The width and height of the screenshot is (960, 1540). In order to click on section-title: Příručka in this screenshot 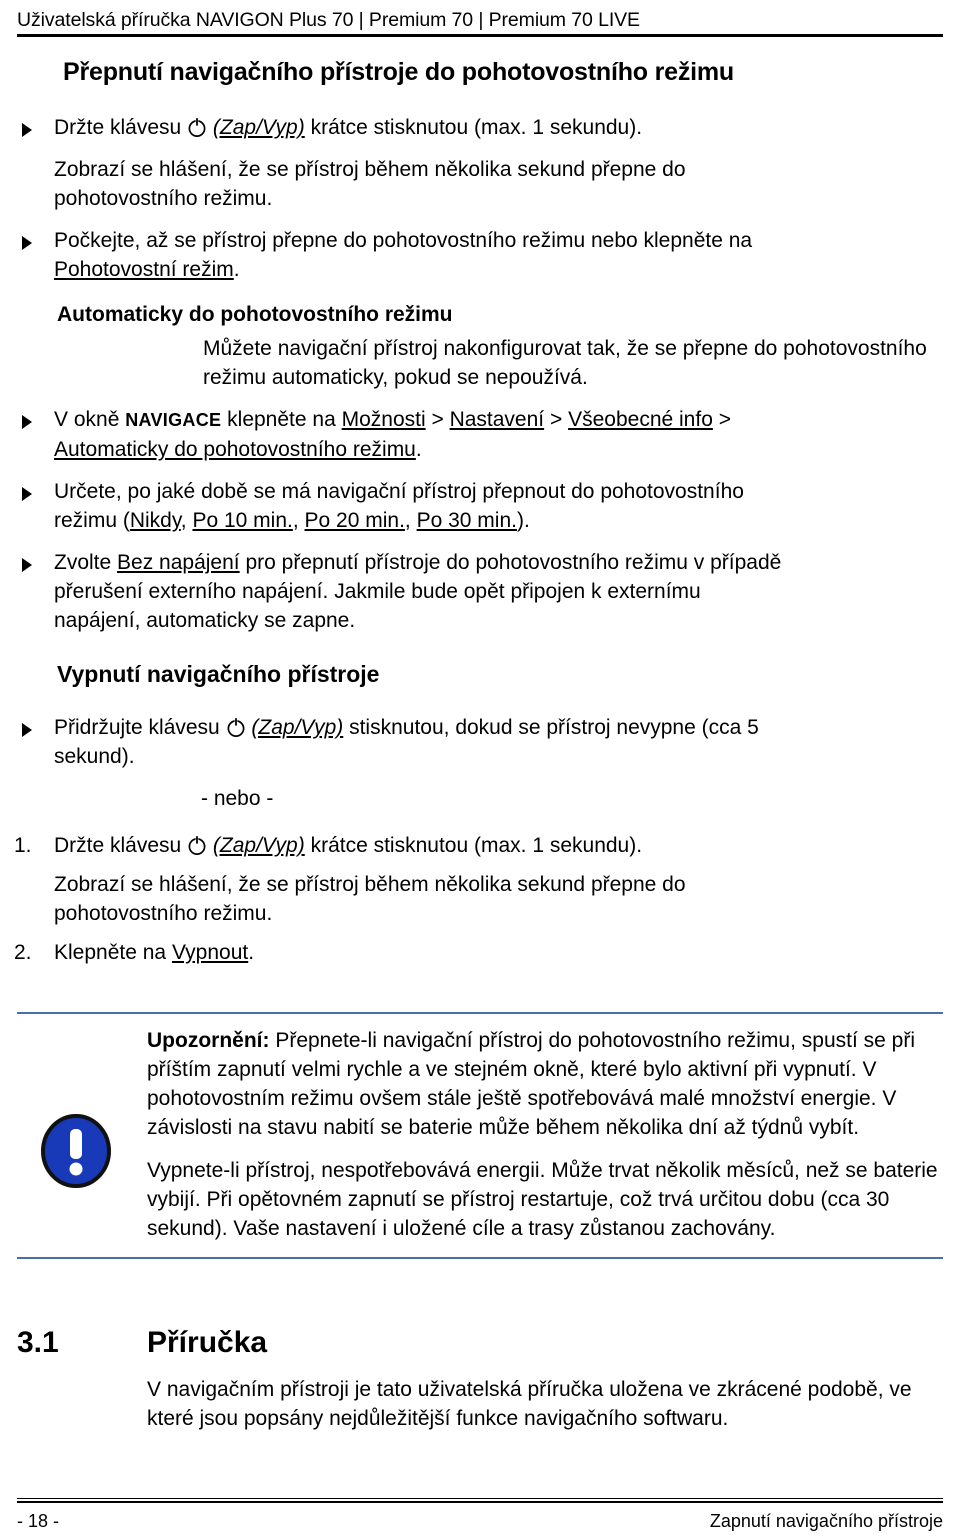, I will do `click(207, 1342)`.